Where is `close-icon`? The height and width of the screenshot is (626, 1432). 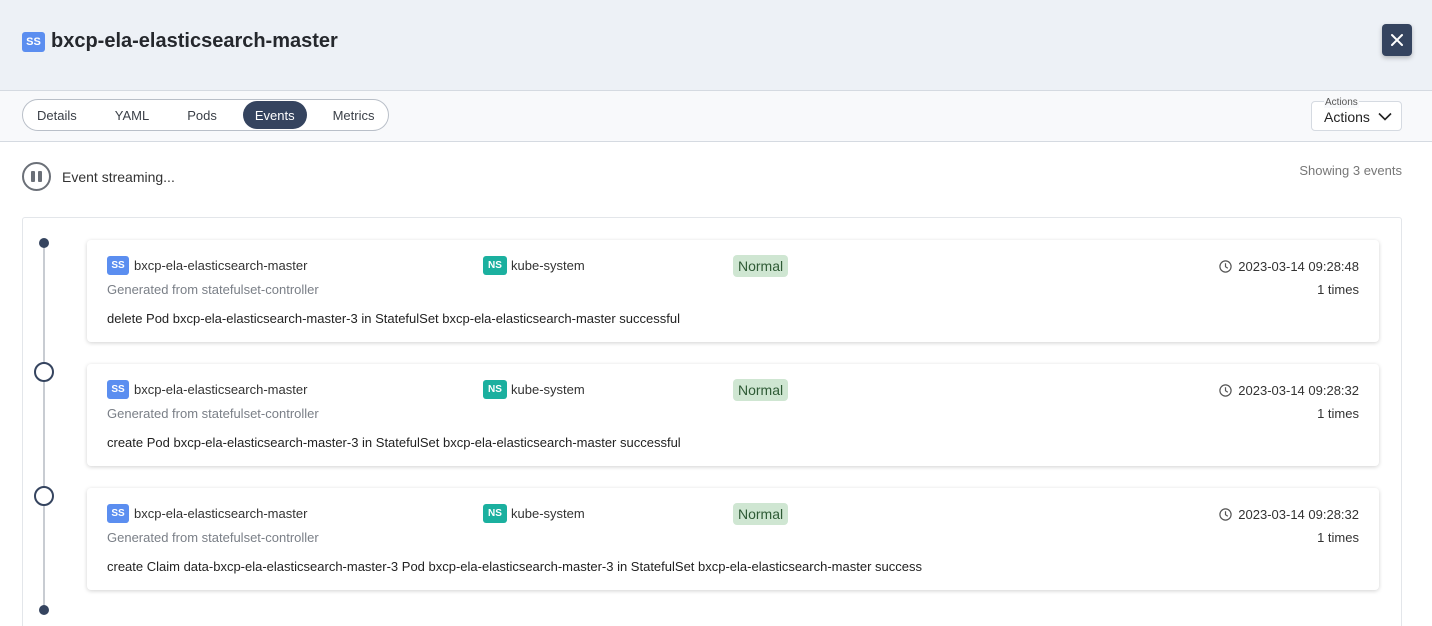
close-icon is located at coordinates (1397, 40).